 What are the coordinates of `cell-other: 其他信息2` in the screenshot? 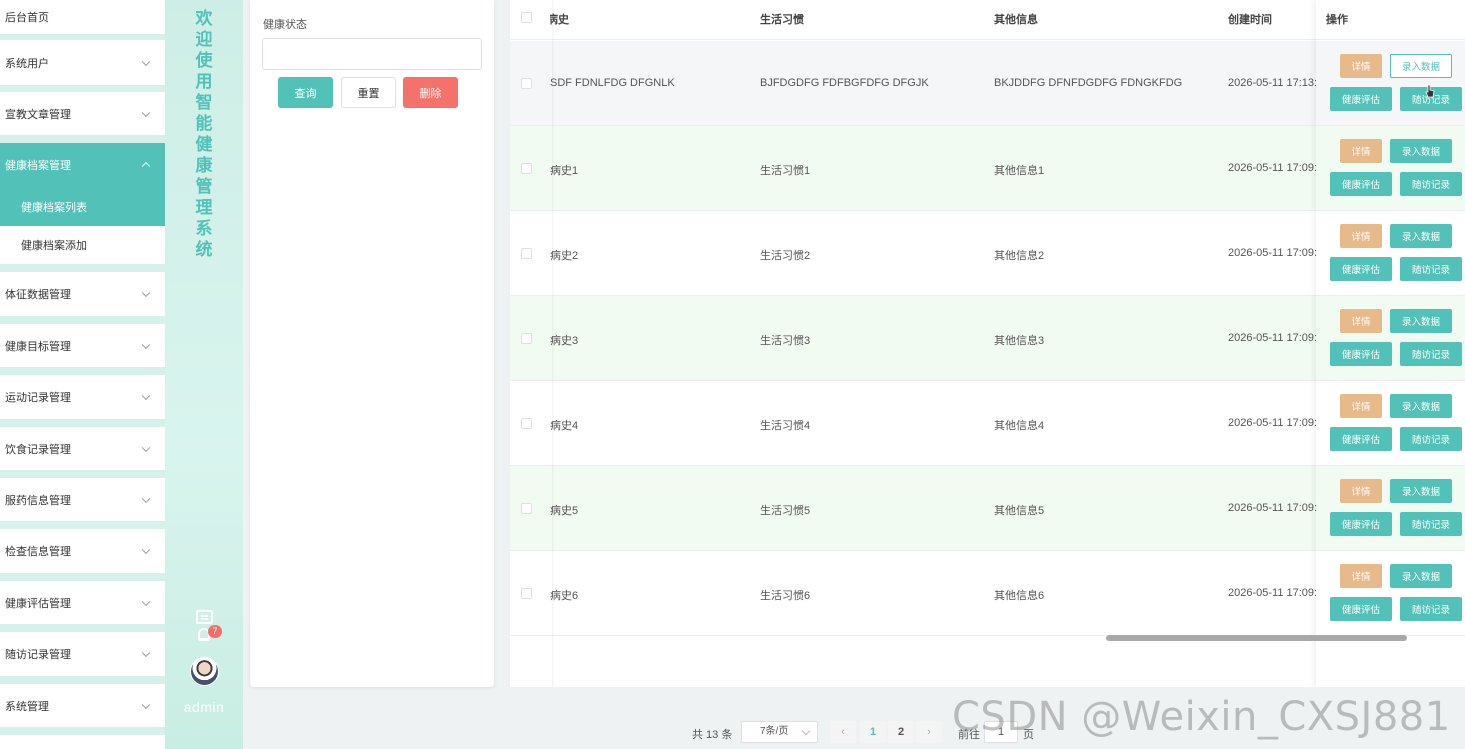 It's located at (1019, 256).